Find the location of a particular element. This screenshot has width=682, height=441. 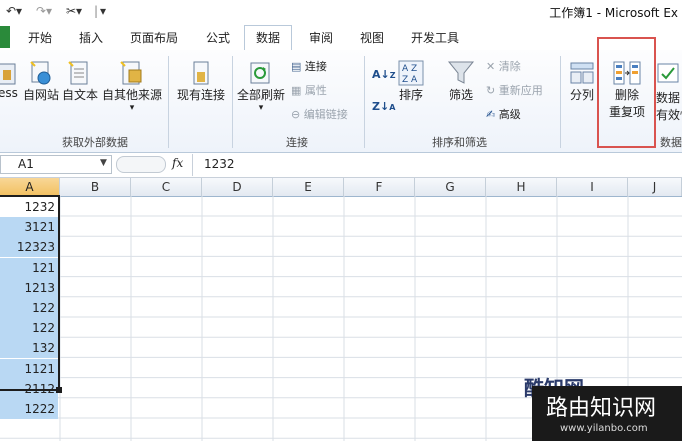

formula-bar-separator is located at coordinates (141, 164).